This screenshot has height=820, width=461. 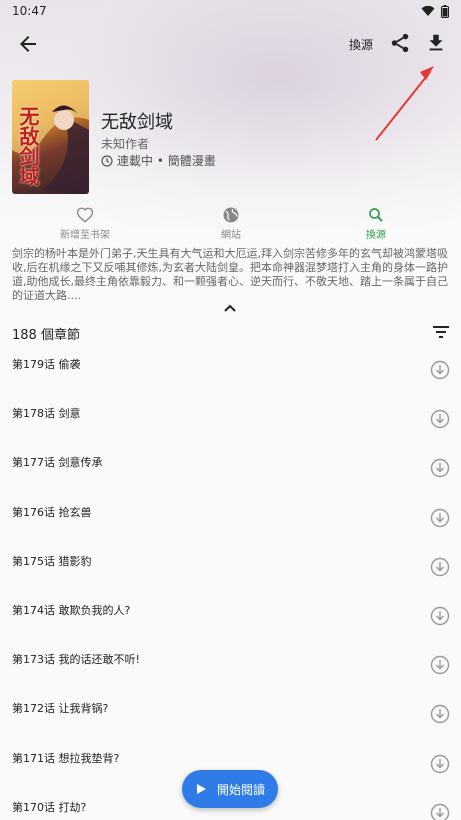 I want to click on chapter-row: 第178话 剑意, so click(x=230, y=419).